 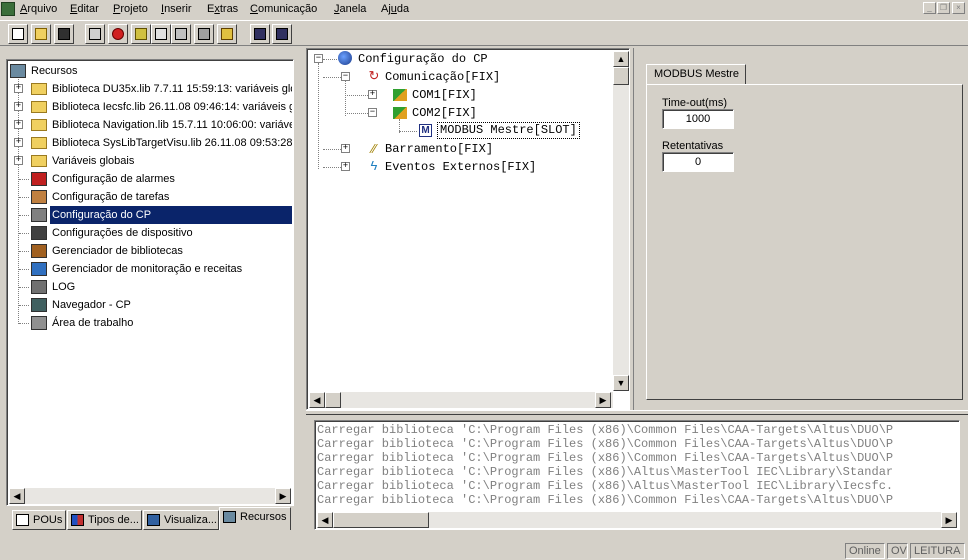 What do you see at coordinates (121, 233) in the screenshot?
I see `resource-item: Configurações de dispositivo` at bounding box center [121, 233].